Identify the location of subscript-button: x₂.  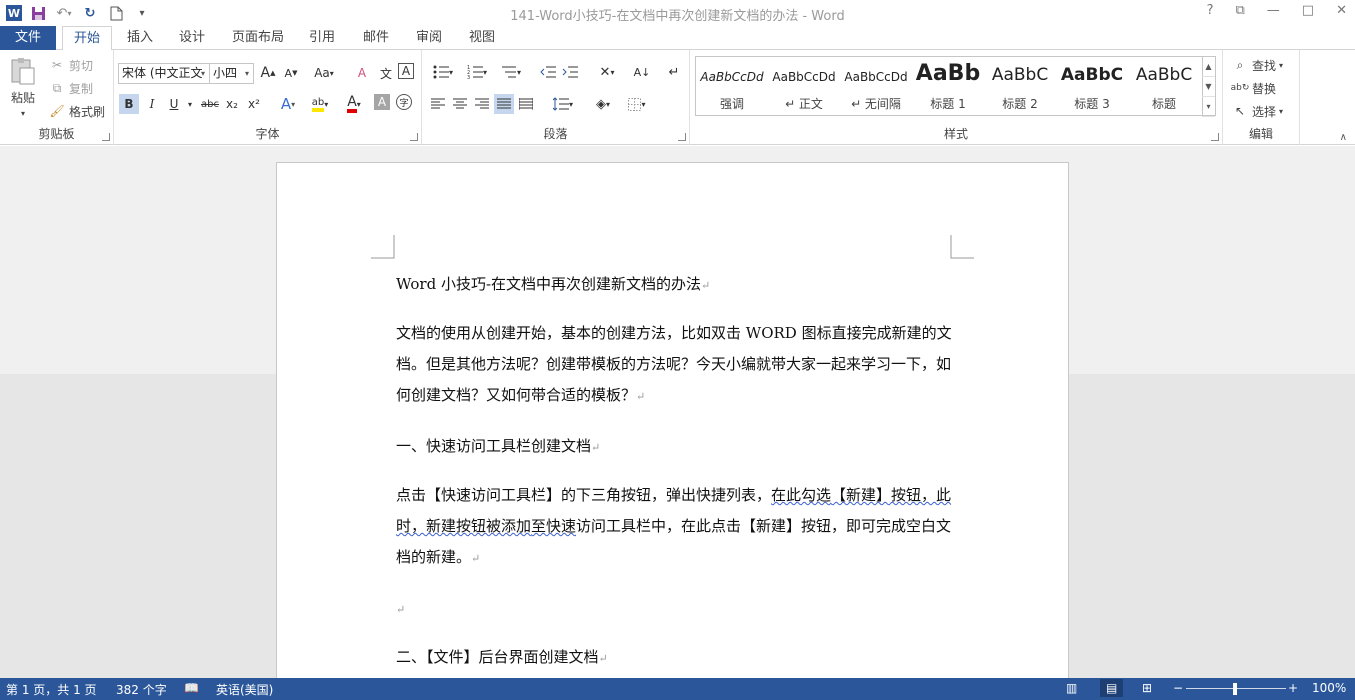
(232, 104).